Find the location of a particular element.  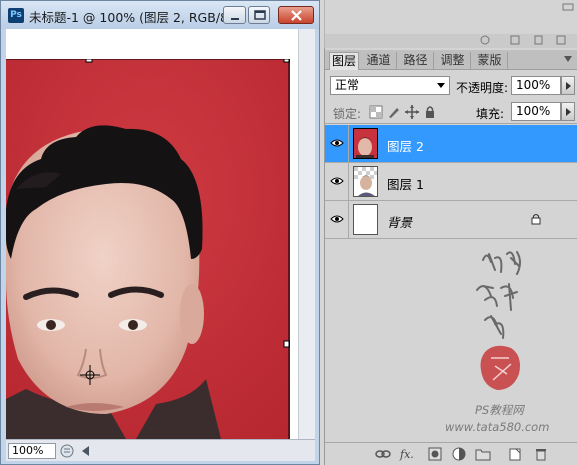

lock-label: 锁定: is located at coordinates (347, 114).